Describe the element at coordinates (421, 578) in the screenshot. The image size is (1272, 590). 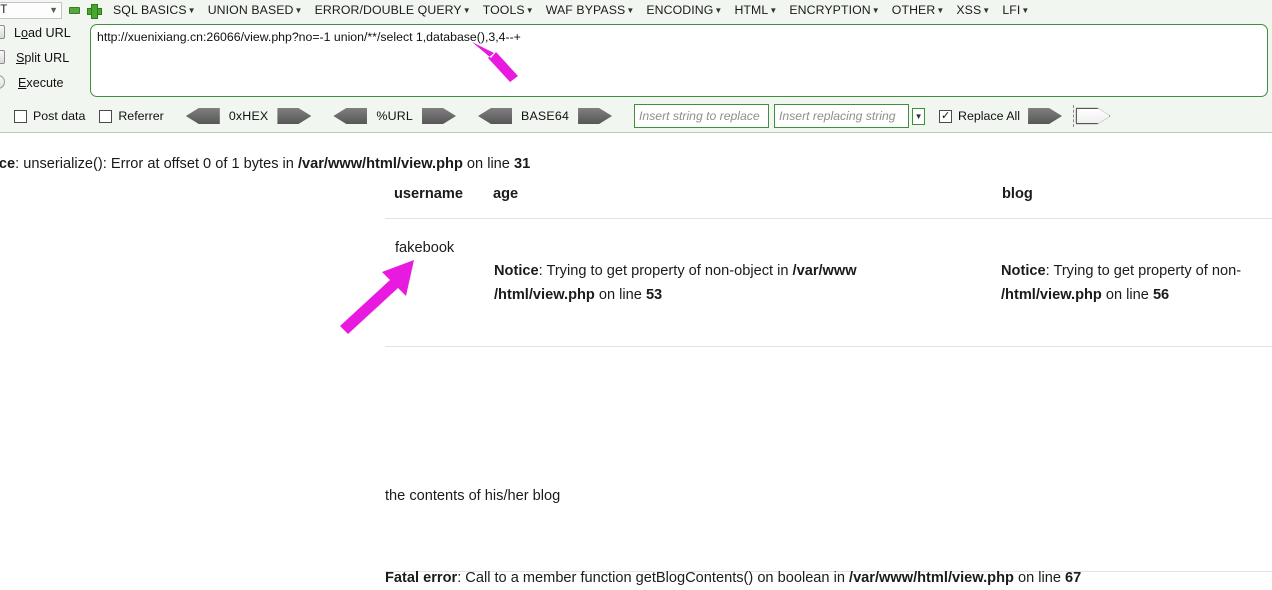
I see `fatal-error-label: Fatal error` at that location.